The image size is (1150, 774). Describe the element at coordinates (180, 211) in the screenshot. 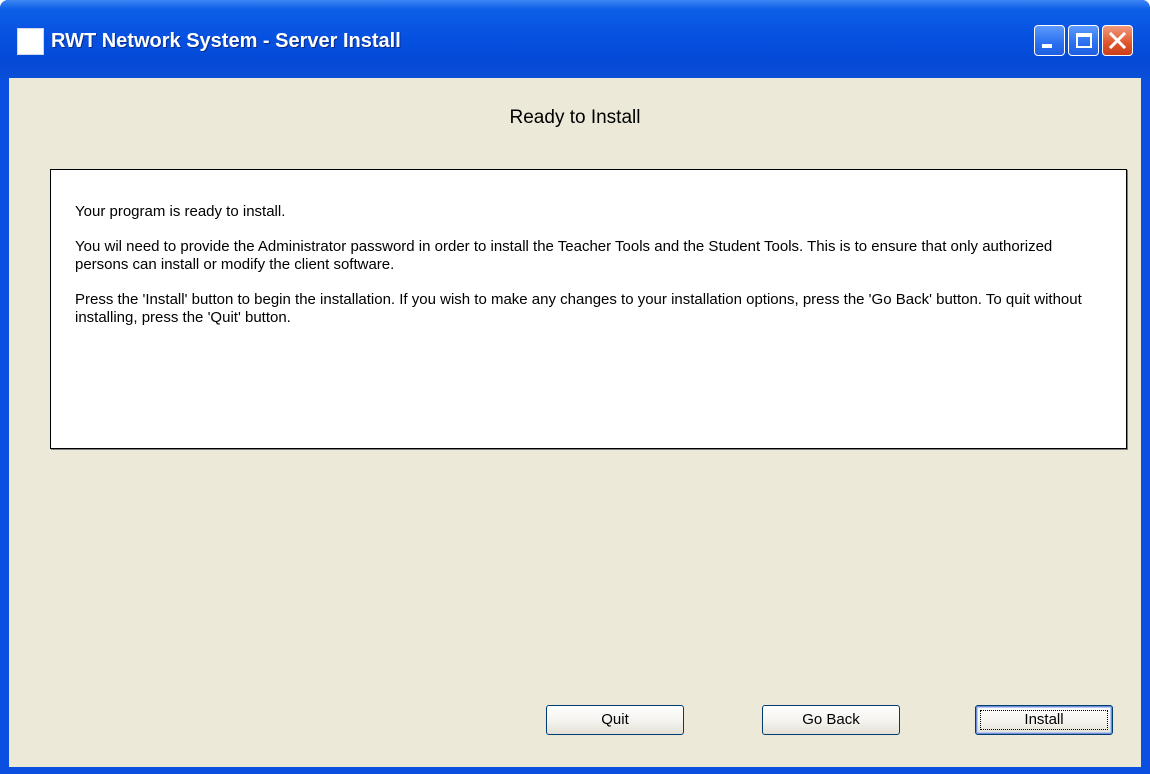

I see `message-paragraph-ready: Your program is ready to install.` at that location.